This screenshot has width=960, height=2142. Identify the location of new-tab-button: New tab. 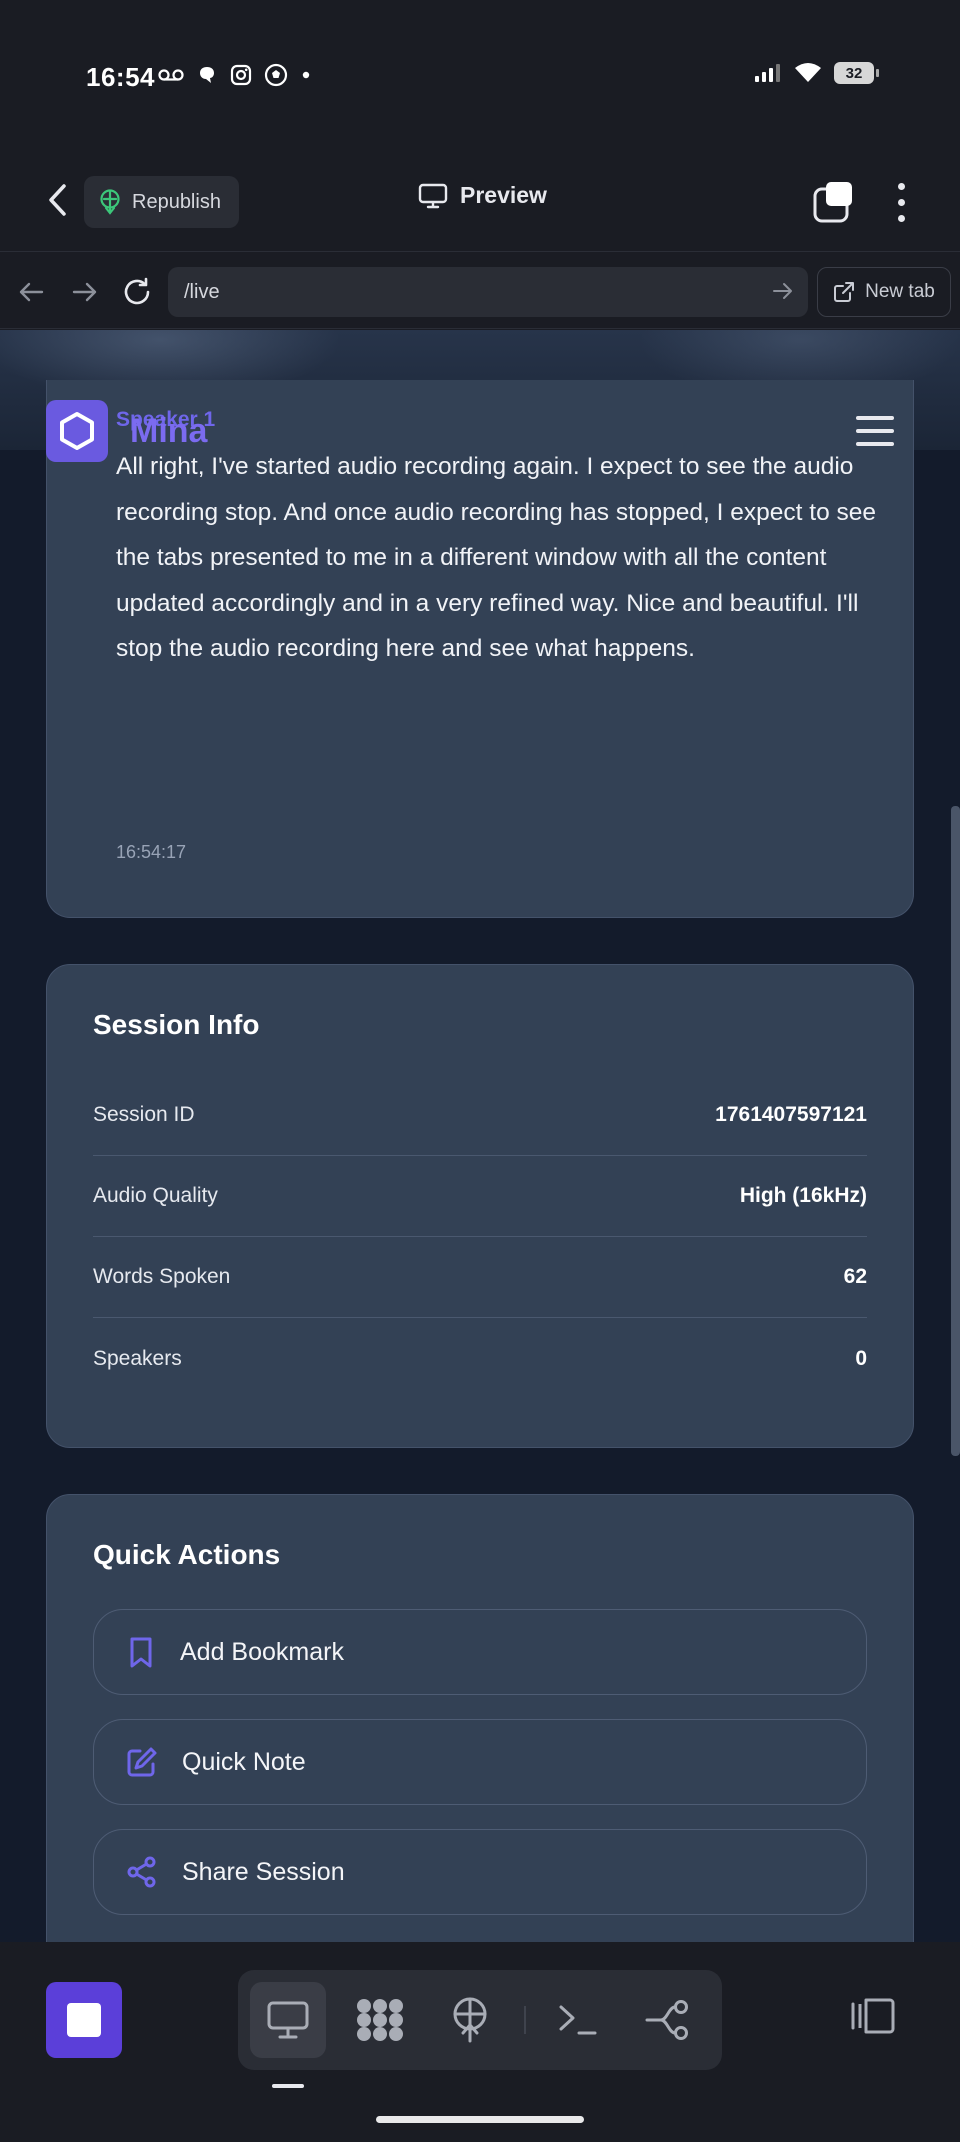
(884, 292).